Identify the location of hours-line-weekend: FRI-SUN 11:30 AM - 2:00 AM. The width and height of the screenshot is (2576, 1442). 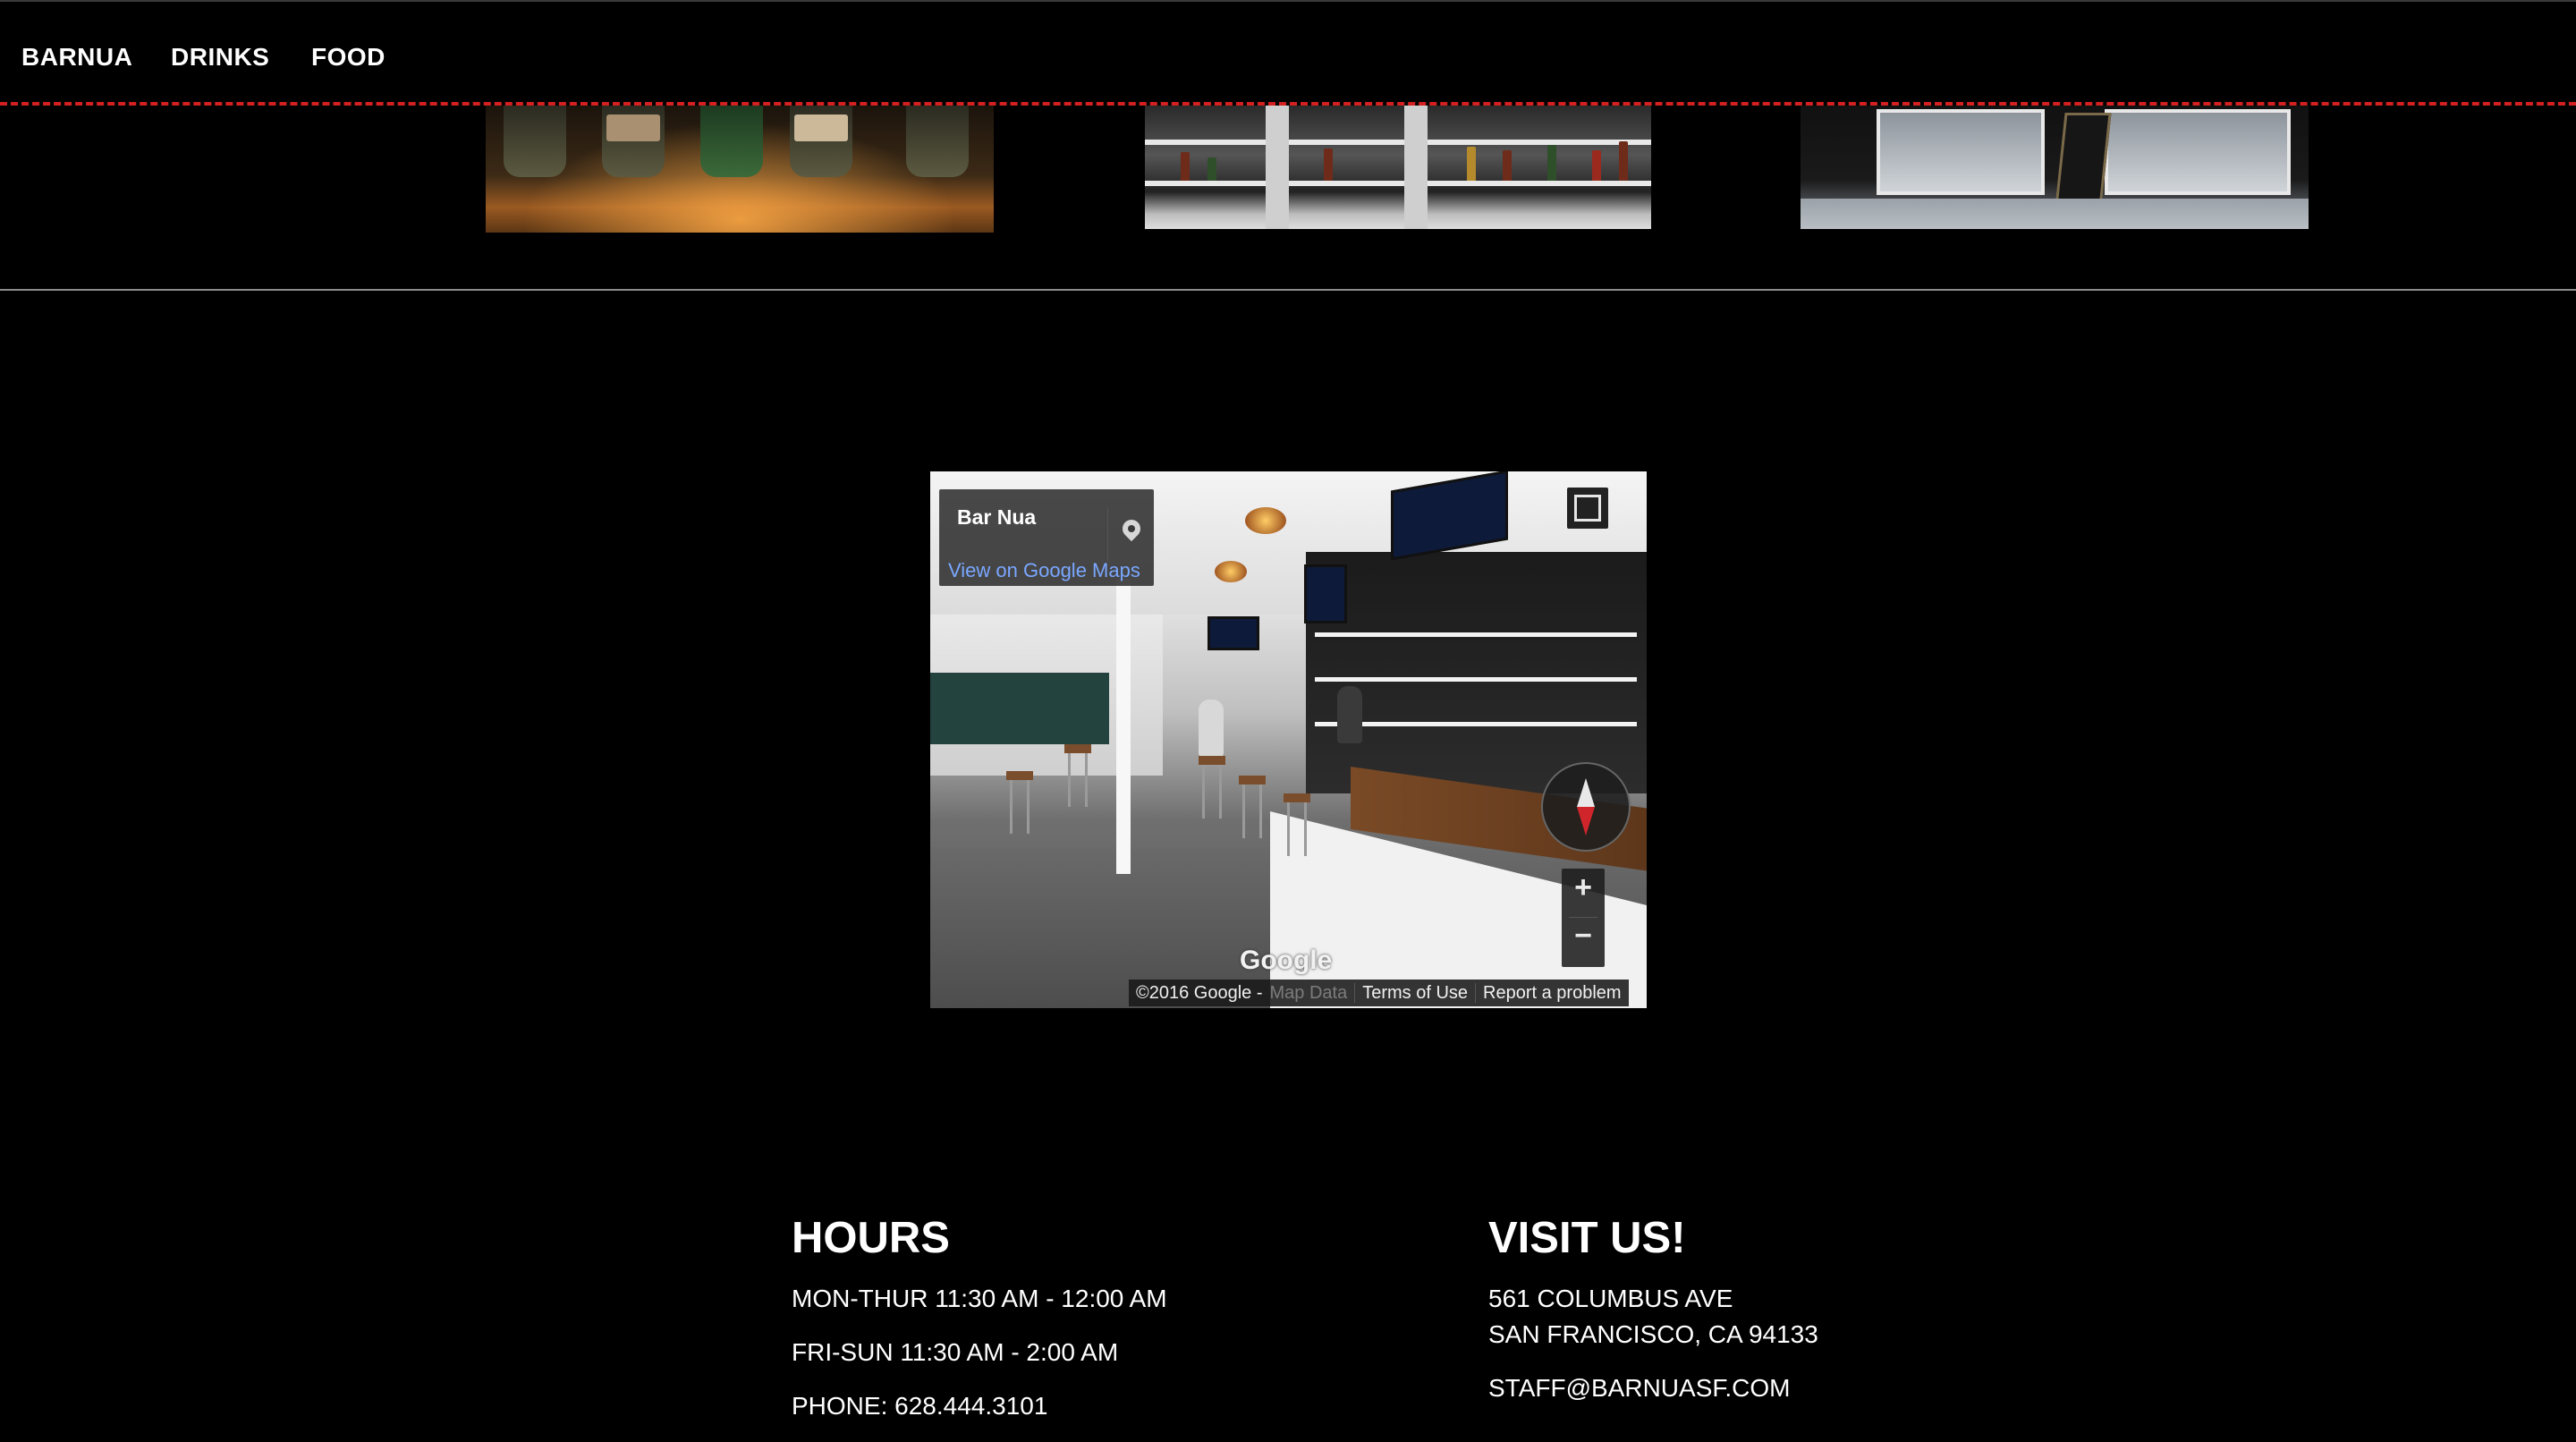
(955, 1352).